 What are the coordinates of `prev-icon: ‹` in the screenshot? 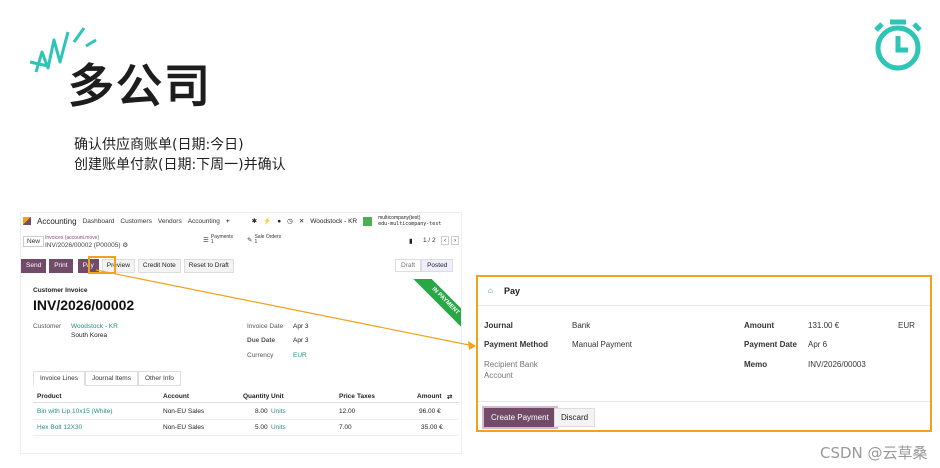 It's located at (445, 240).